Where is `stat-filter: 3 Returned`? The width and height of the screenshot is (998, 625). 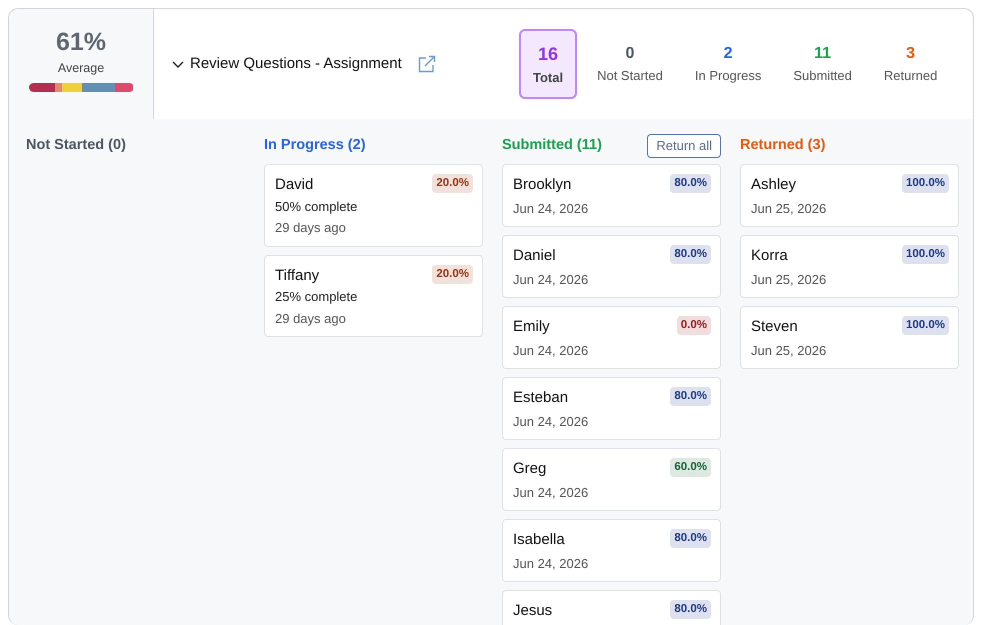
stat-filter: 3 Returned is located at coordinates (911, 64).